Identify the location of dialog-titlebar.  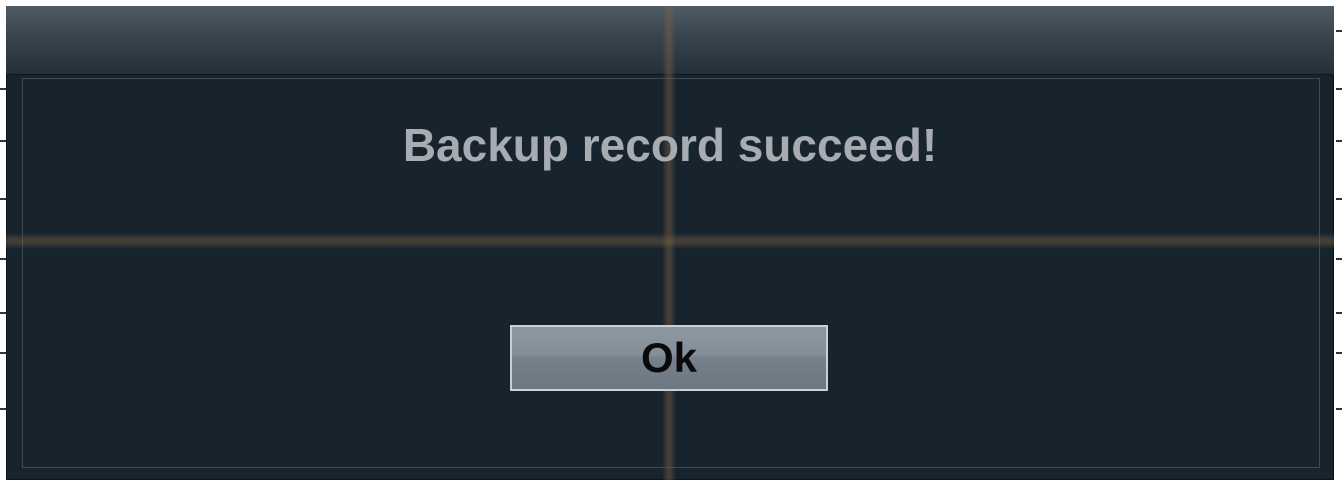
(670, 40).